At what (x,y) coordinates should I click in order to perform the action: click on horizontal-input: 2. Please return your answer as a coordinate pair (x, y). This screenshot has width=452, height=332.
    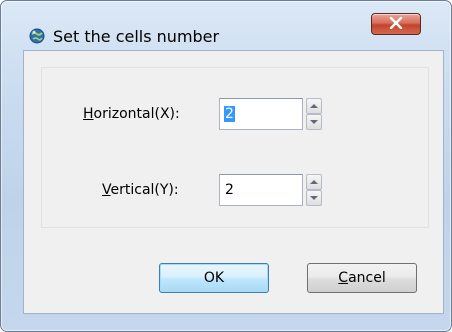
    Looking at the image, I should click on (261, 114).